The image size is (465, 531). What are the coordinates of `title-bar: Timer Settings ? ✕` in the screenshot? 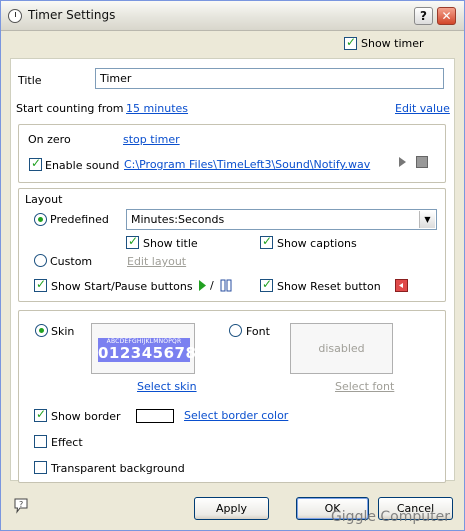 It's located at (232, 16).